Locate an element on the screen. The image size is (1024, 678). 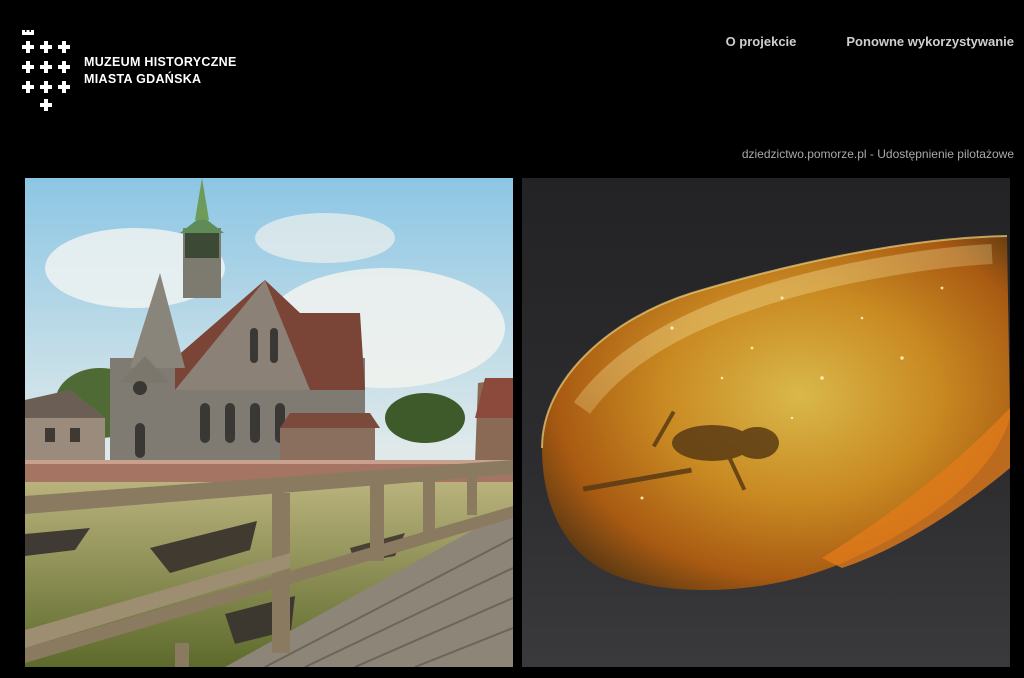
crosses-crest-icon is located at coordinates (46, 71).